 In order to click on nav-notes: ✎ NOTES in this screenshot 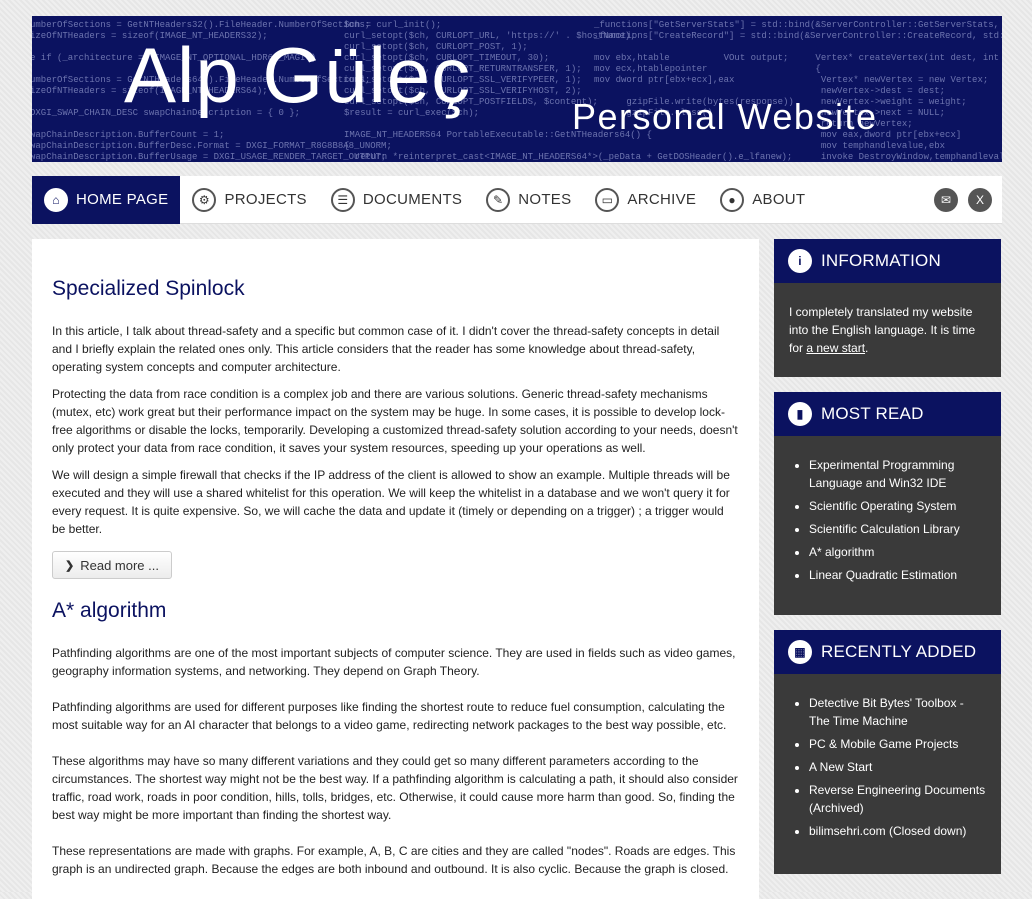, I will do `click(528, 200)`.